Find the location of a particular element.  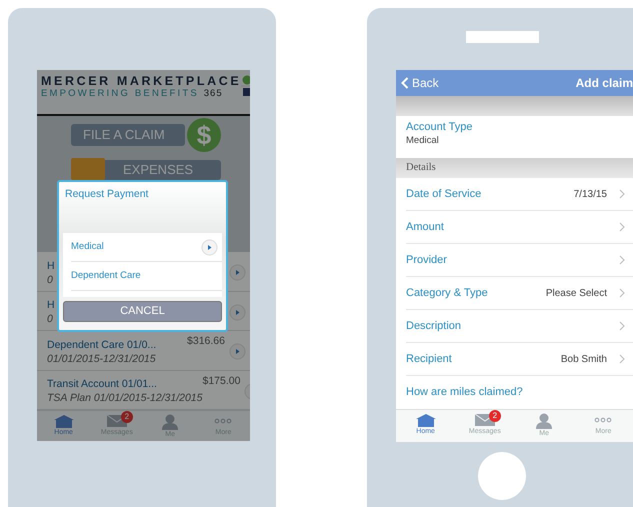

back-link: Back is located at coordinates (420, 83).